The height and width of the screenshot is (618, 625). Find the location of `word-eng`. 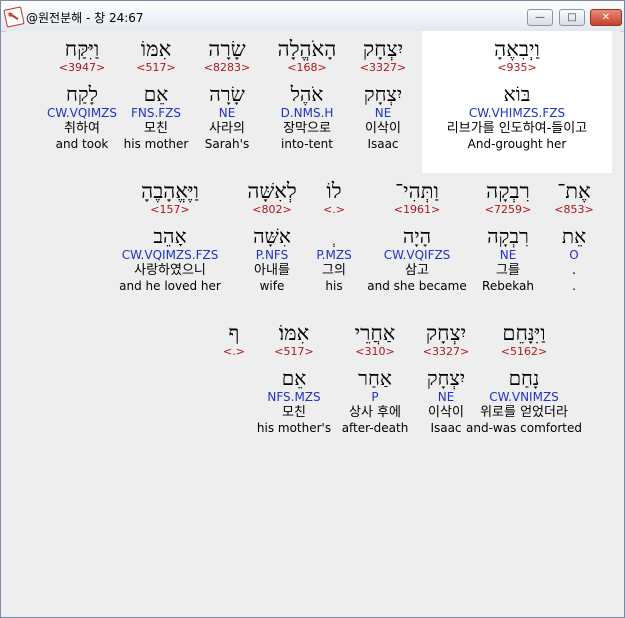

word-eng is located at coordinates (234, 428).